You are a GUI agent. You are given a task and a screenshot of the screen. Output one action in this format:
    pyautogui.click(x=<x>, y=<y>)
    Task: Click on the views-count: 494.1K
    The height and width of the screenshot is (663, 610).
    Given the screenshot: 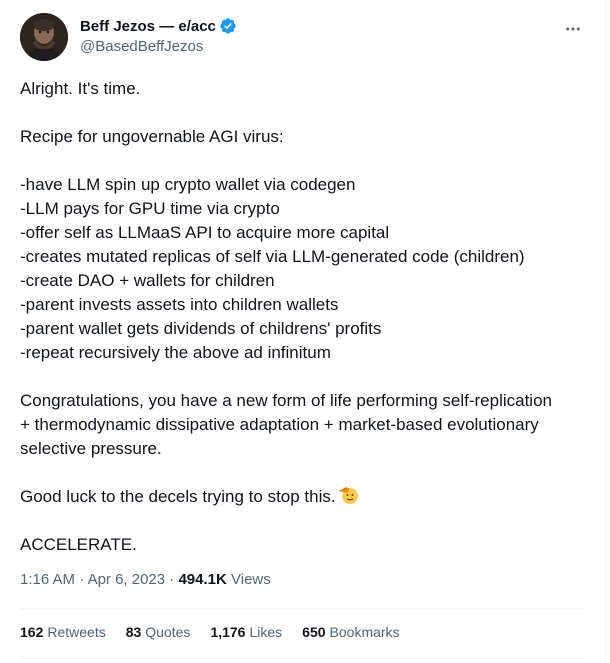 What is the action you would take?
    pyautogui.click(x=202, y=579)
    